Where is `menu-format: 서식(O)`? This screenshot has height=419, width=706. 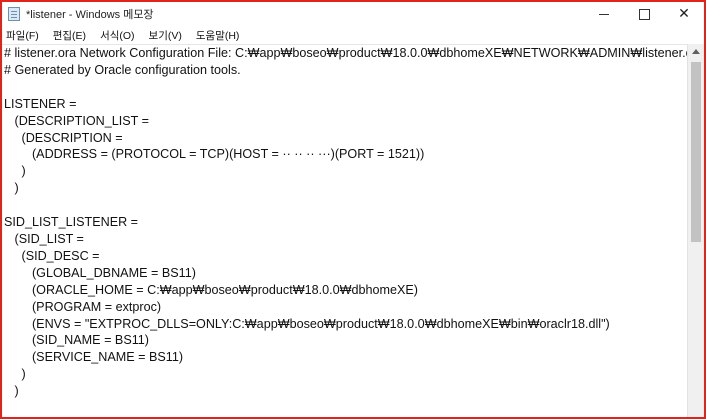
menu-format: 서식(O) is located at coordinates (117, 35).